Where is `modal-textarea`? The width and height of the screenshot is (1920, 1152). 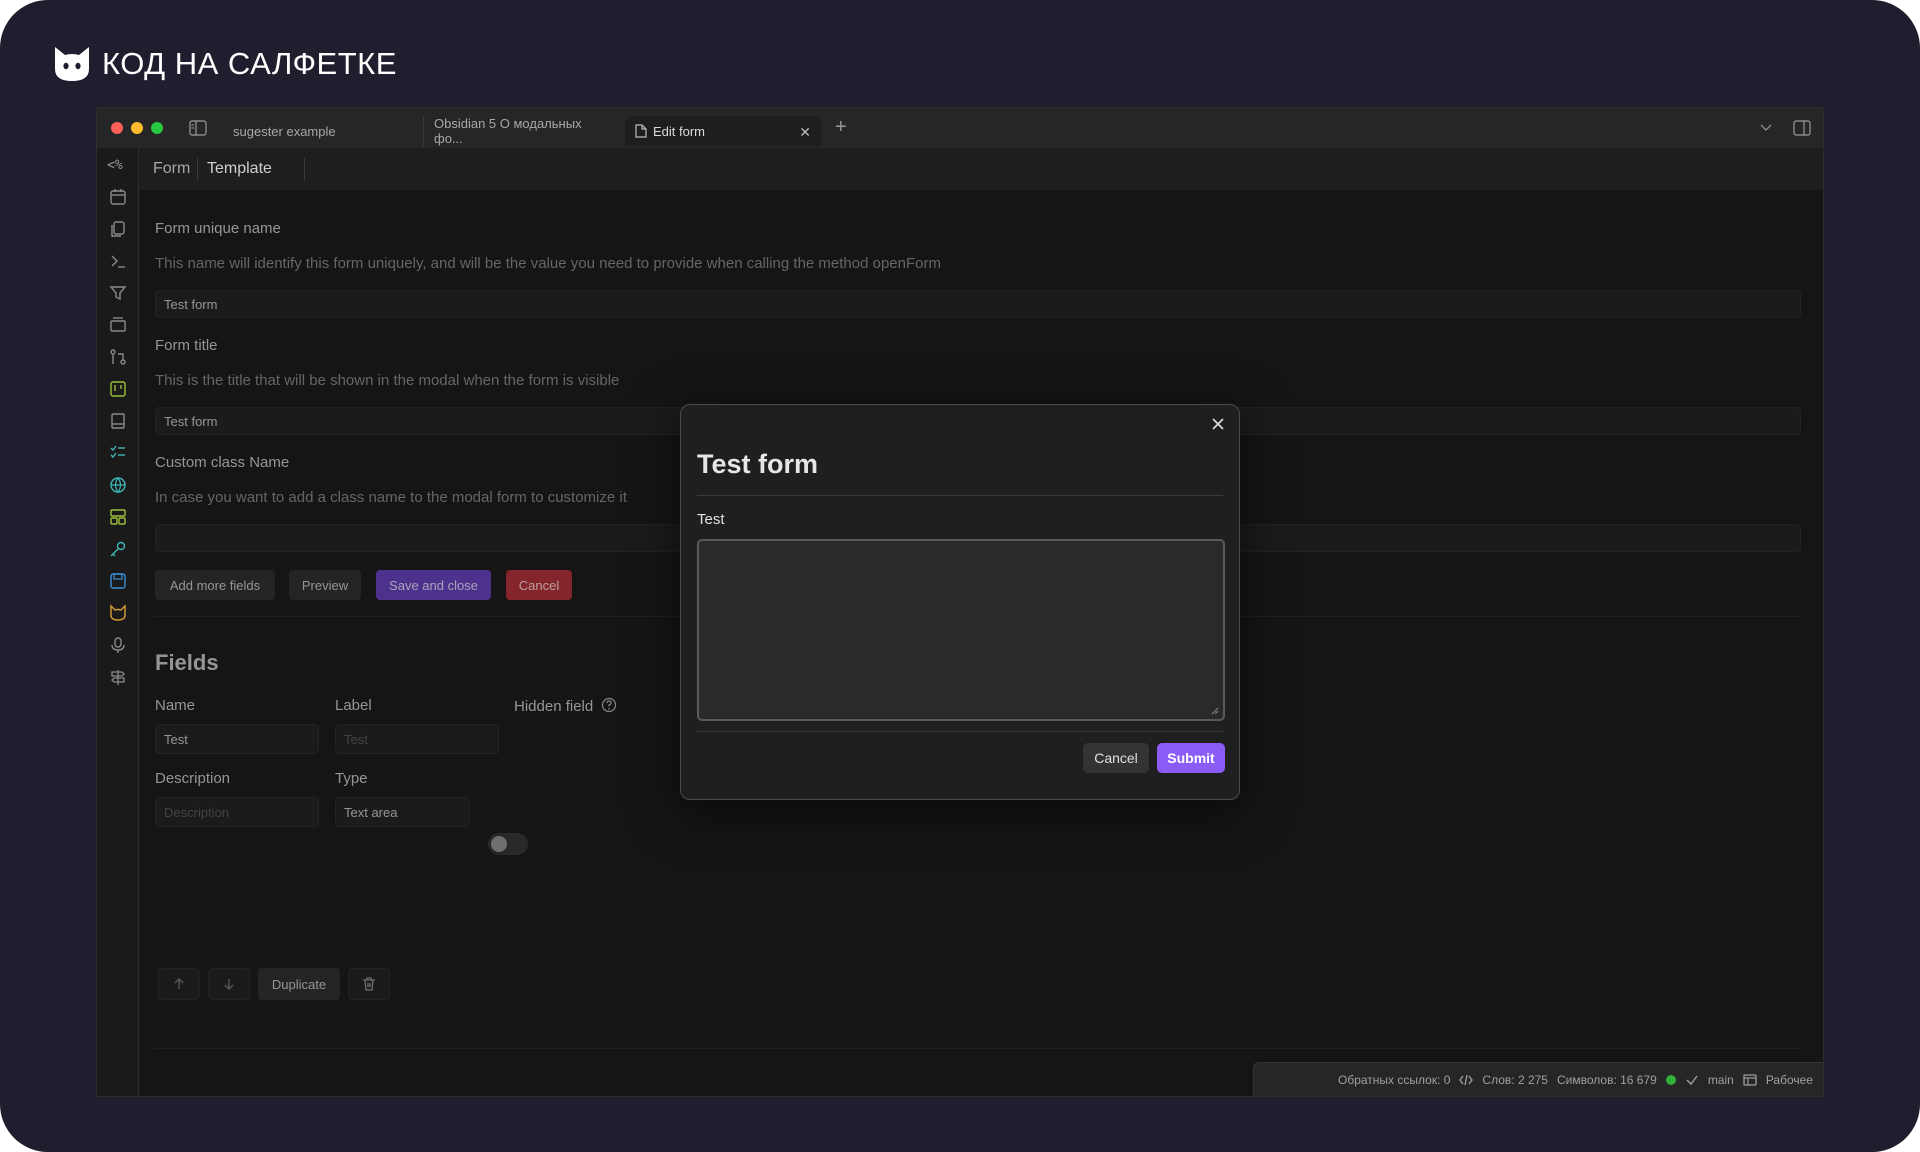 modal-textarea is located at coordinates (961, 630).